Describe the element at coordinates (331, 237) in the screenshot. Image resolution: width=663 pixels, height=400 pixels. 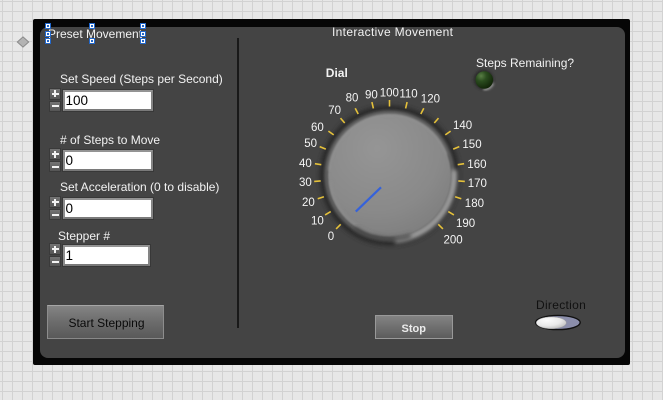
I see `svg-text: 0` at that location.